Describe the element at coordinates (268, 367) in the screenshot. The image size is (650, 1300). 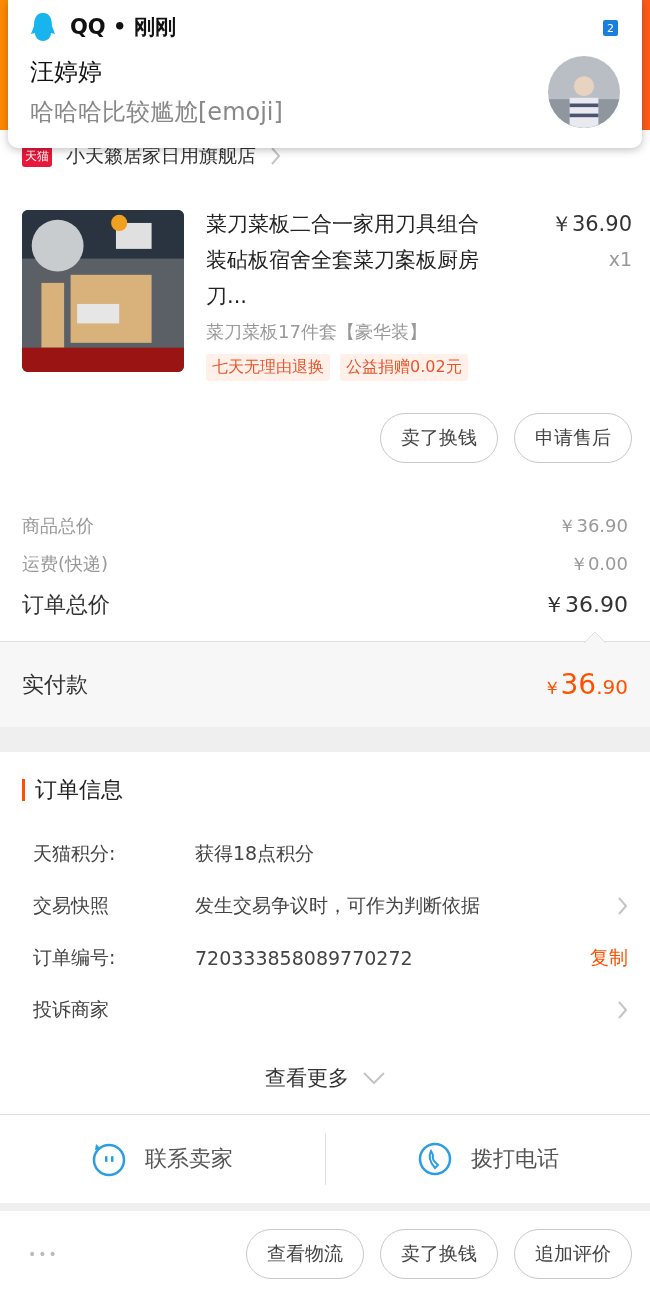
I see `service-tag: 七天无理由退换` at that location.